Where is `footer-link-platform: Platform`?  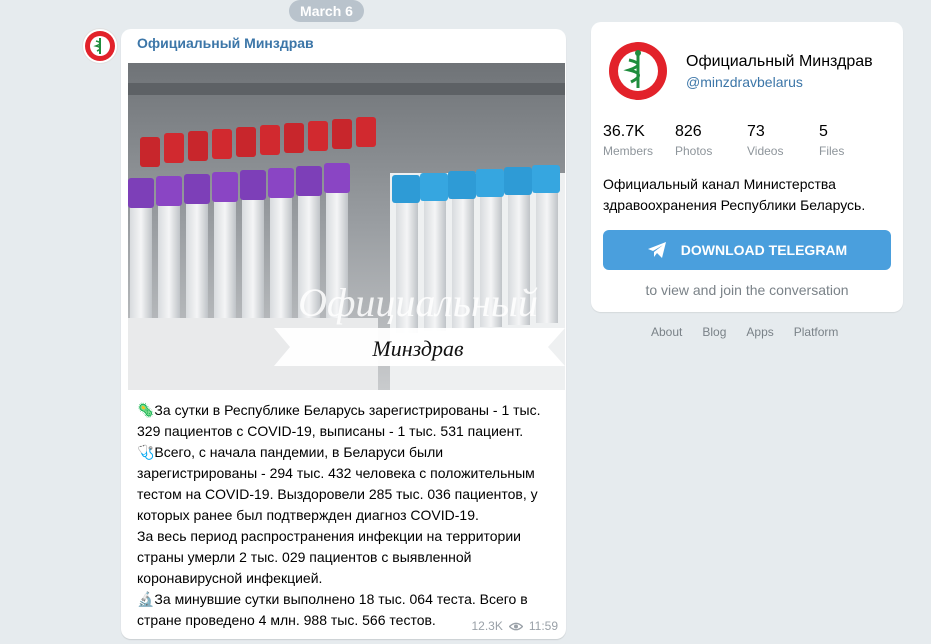
footer-link-platform: Platform is located at coordinates (816, 332).